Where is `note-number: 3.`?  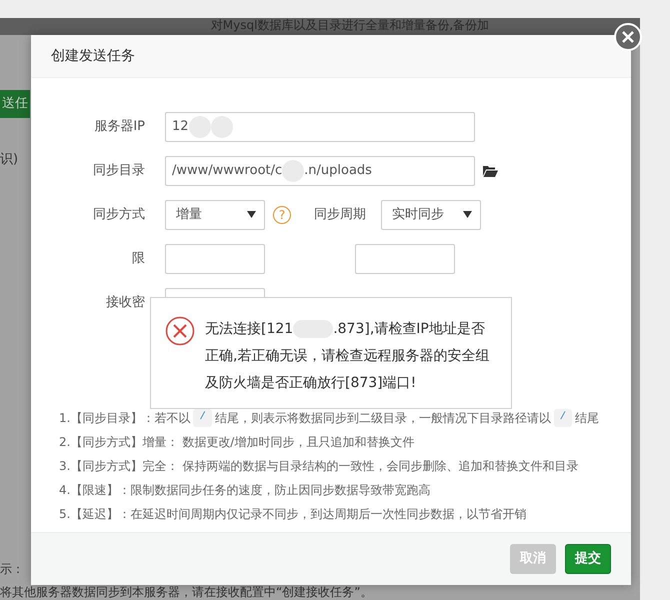
note-number: 3. is located at coordinates (64, 466).